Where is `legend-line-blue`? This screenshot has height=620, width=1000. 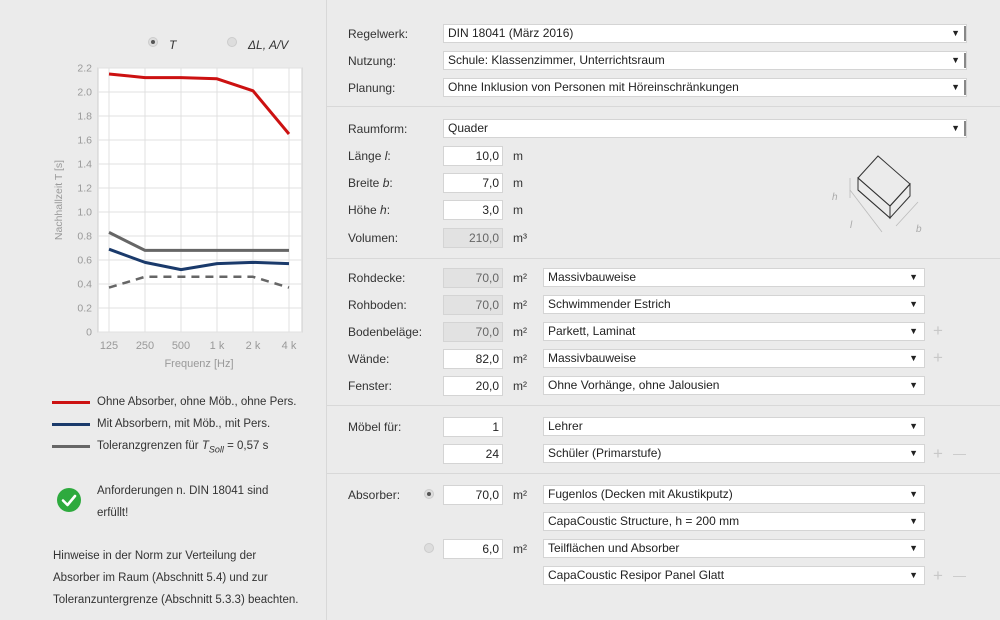 legend-line-blue is located at coordinates (71, 424).